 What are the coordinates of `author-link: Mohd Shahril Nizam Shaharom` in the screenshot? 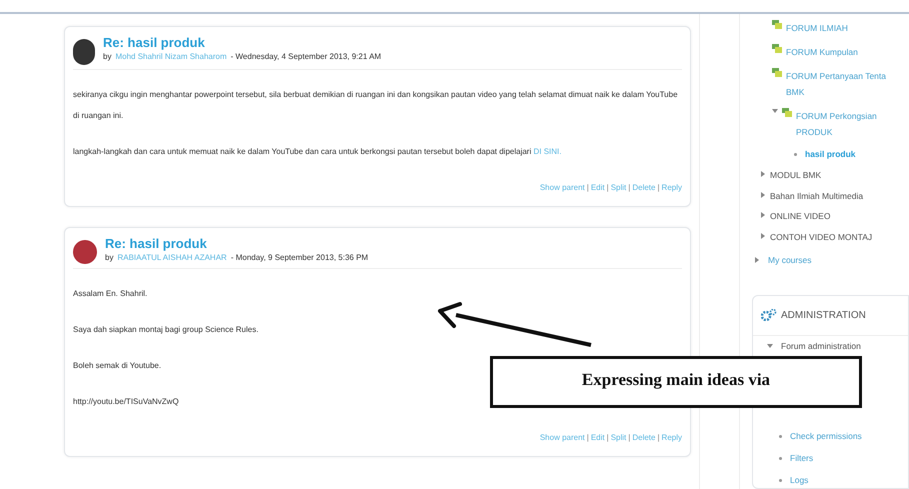 It's located at (171, 57).